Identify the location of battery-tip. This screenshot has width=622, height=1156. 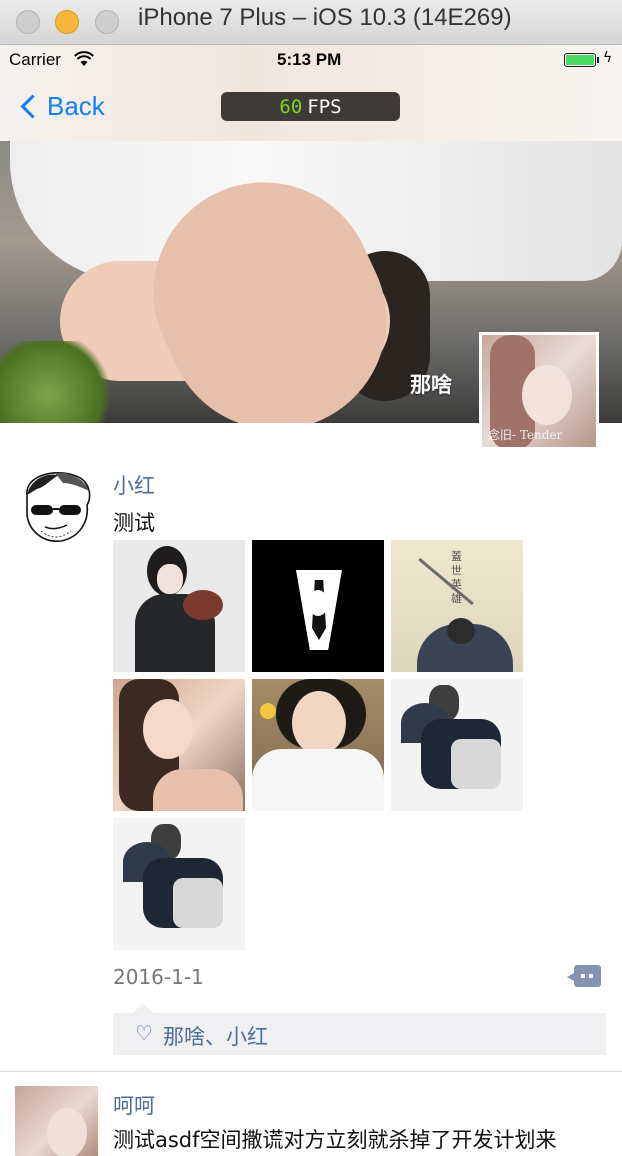
(598, 60).